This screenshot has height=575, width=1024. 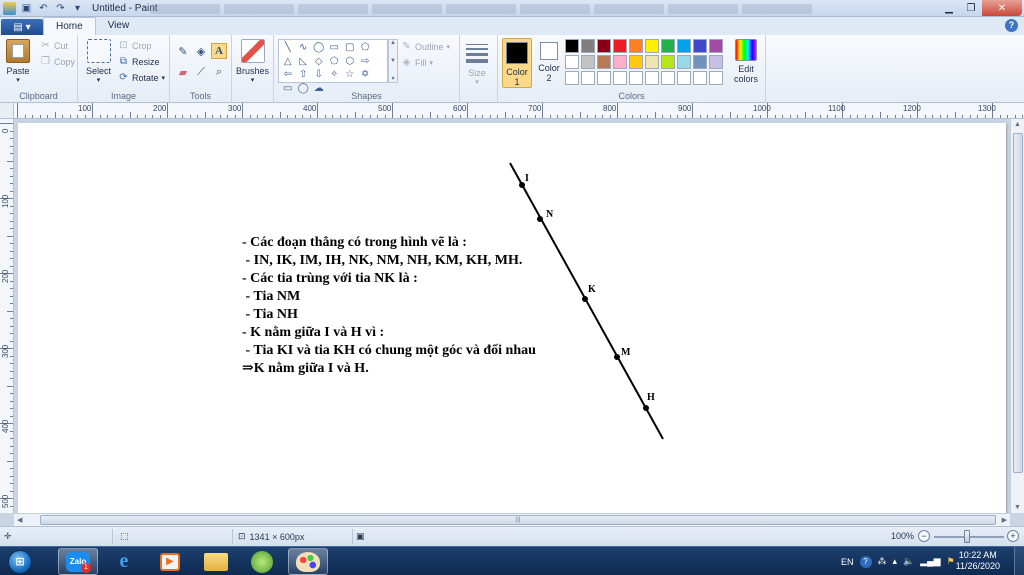 I want to click on scroll-up-icon: ▲, so click(x=1017, y=124).